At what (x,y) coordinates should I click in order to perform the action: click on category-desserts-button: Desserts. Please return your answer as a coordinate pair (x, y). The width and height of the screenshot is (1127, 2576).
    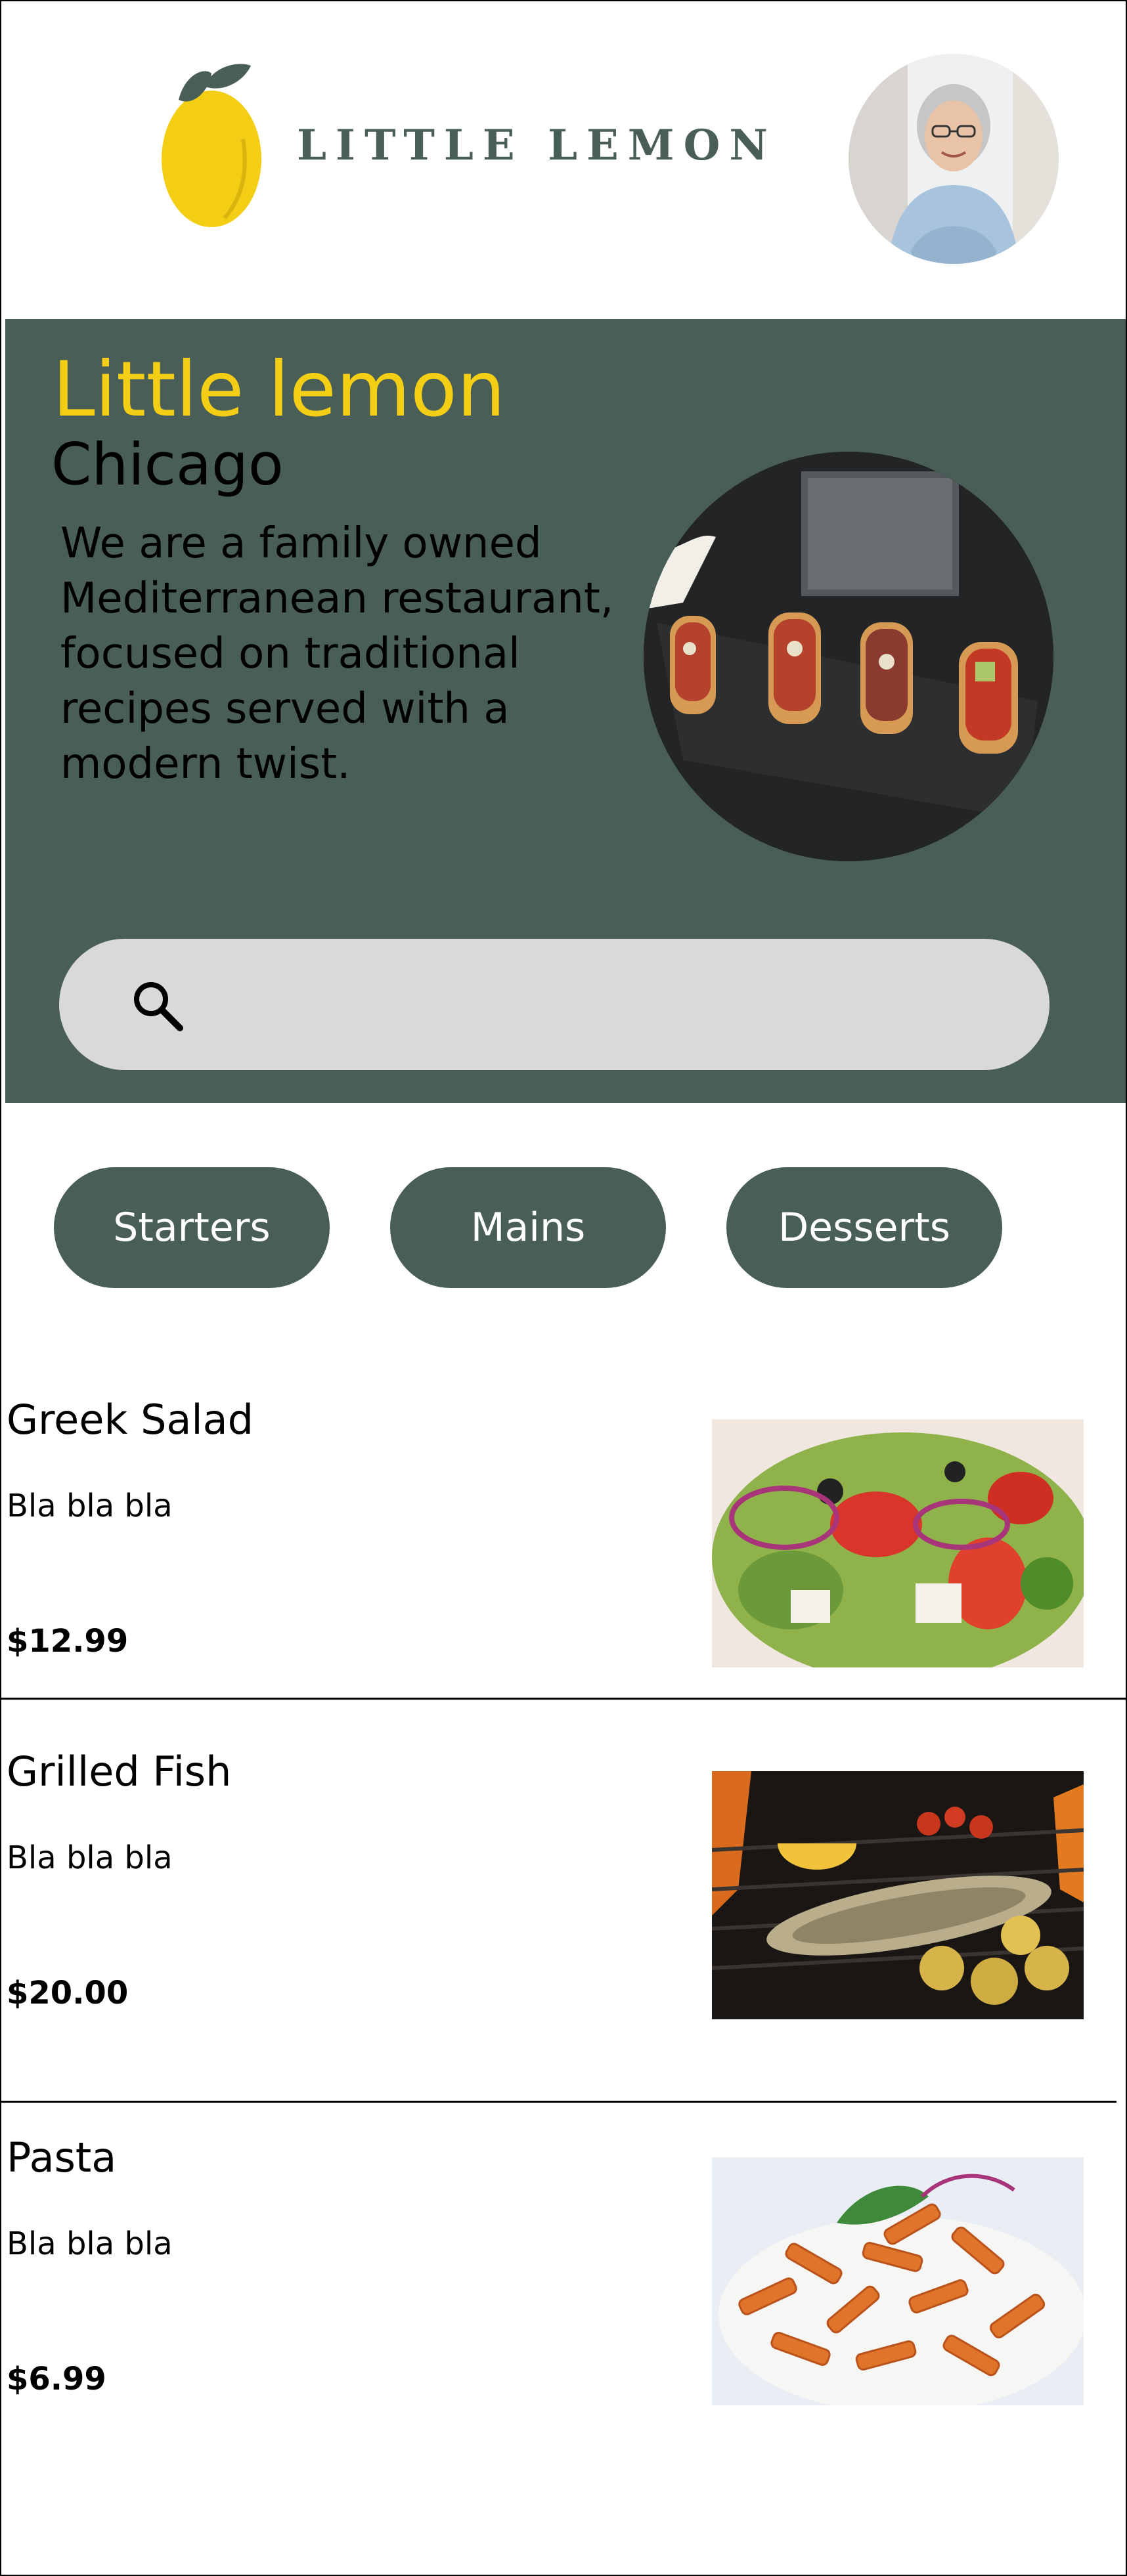
    Looking at the image, I should click on (864, 1227).